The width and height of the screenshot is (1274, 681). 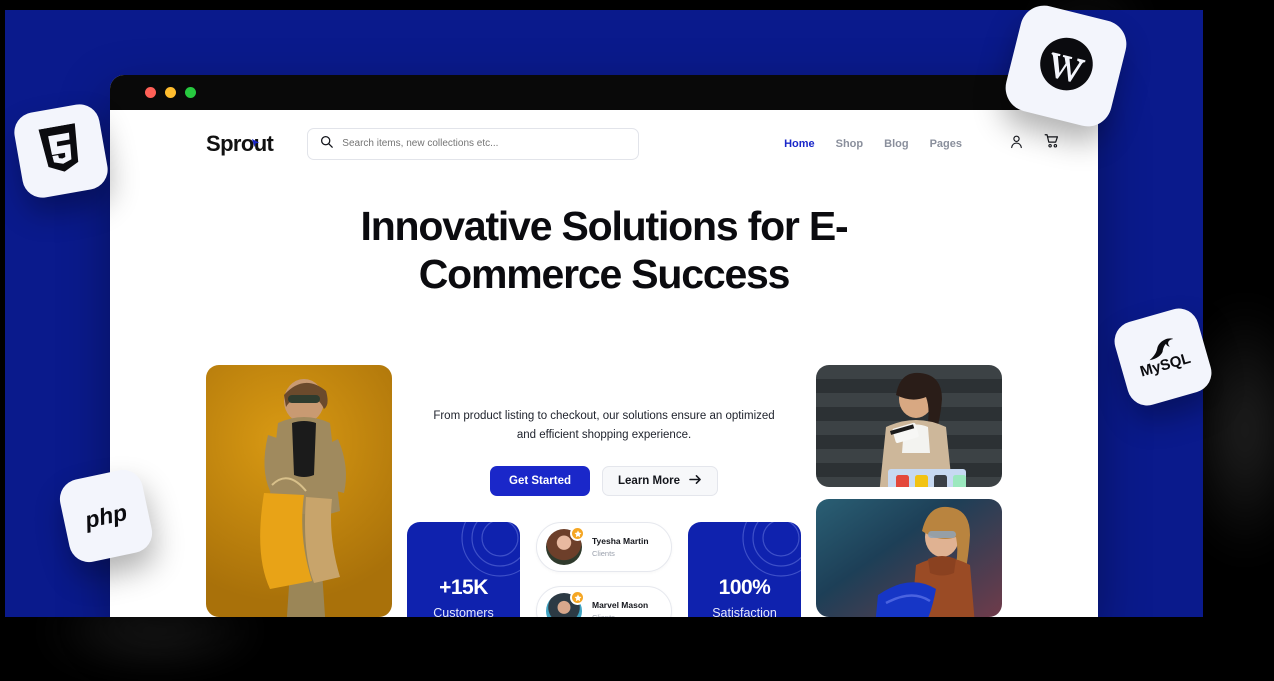 I want to click on stat-card-satisfaction: 100% Satisfaction, so click(x=744, y=569).